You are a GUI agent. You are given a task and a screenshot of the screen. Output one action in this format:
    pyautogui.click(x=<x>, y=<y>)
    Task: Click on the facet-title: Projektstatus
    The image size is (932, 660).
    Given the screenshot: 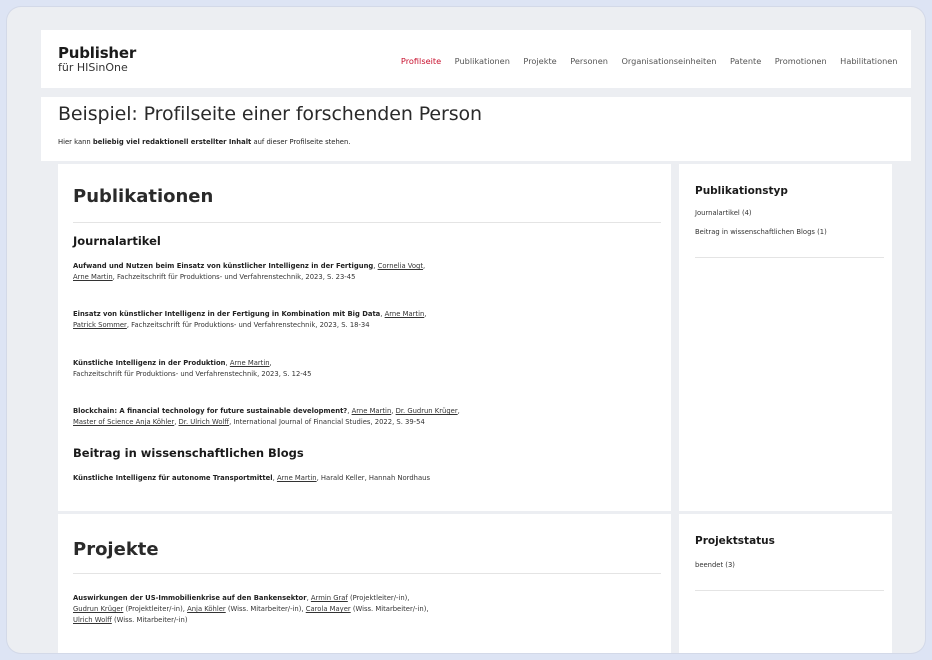 What is the action you would take?
    pyautogui.click(x=735, y=541)
    